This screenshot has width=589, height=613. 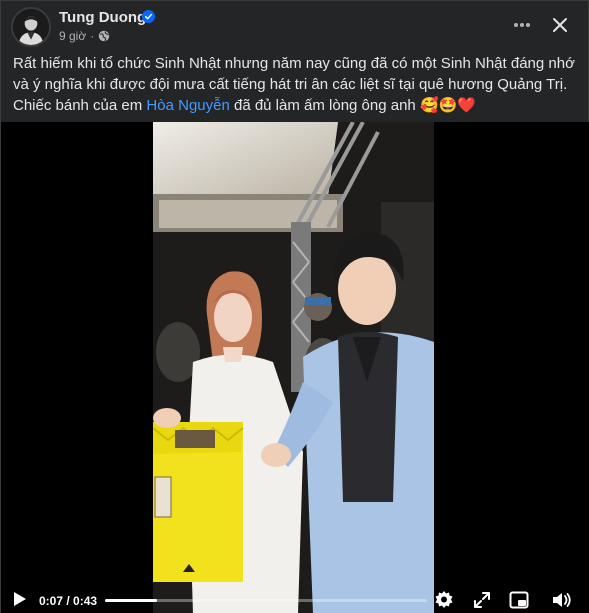 I want to click on close-icon, so click(x=560, y=25).